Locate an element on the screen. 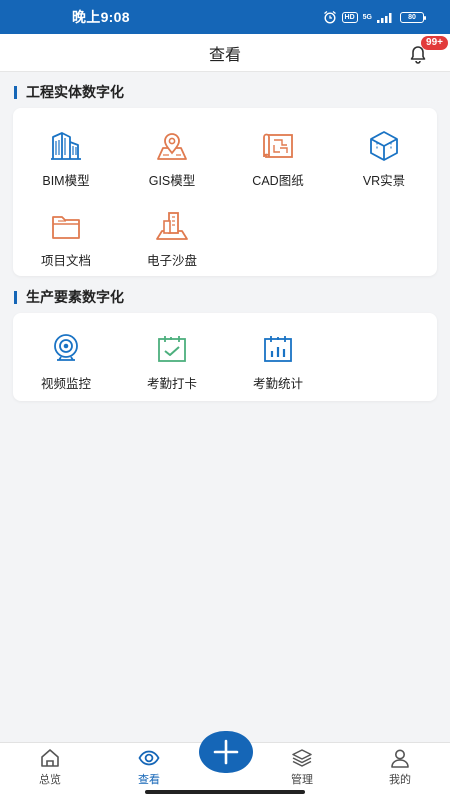  nav-item-mine: 我的 is located at coordinates (400, 767).